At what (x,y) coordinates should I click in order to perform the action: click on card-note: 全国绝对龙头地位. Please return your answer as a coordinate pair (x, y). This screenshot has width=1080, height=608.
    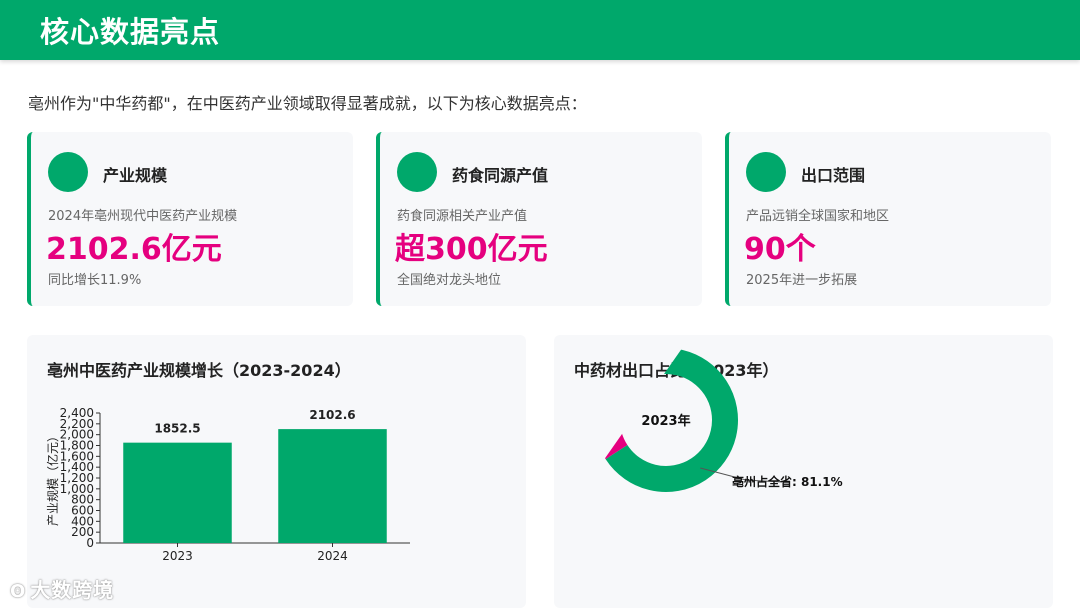
    Looking at the image, I should click on (449, 280).